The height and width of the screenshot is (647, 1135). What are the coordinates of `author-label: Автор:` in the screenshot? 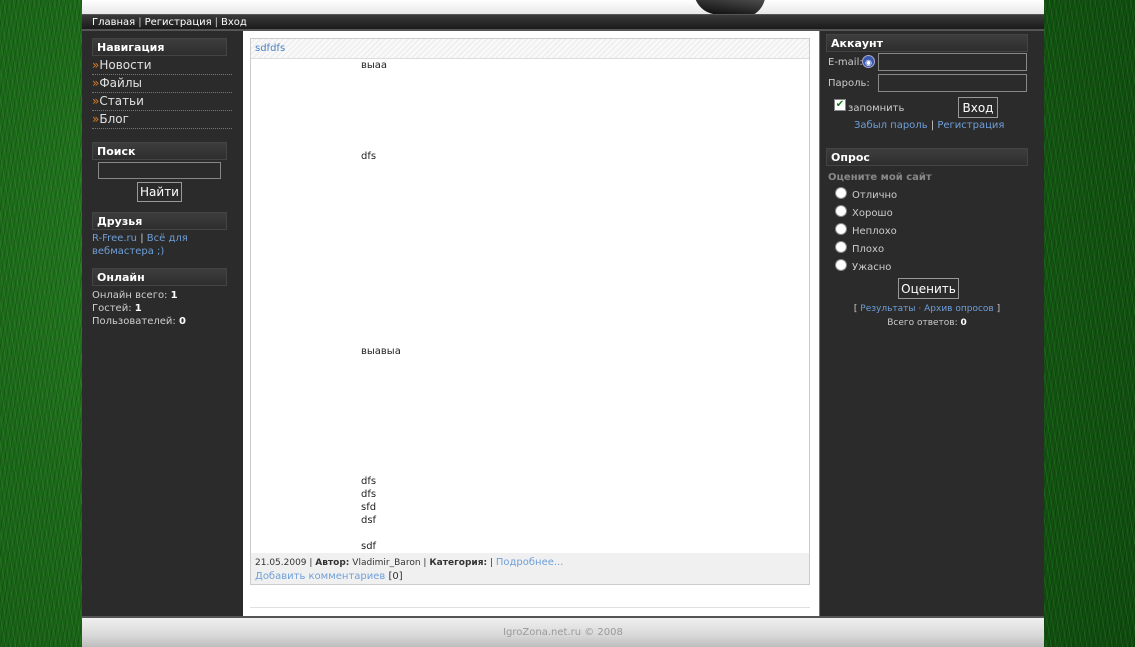 It's located at (332, 563).